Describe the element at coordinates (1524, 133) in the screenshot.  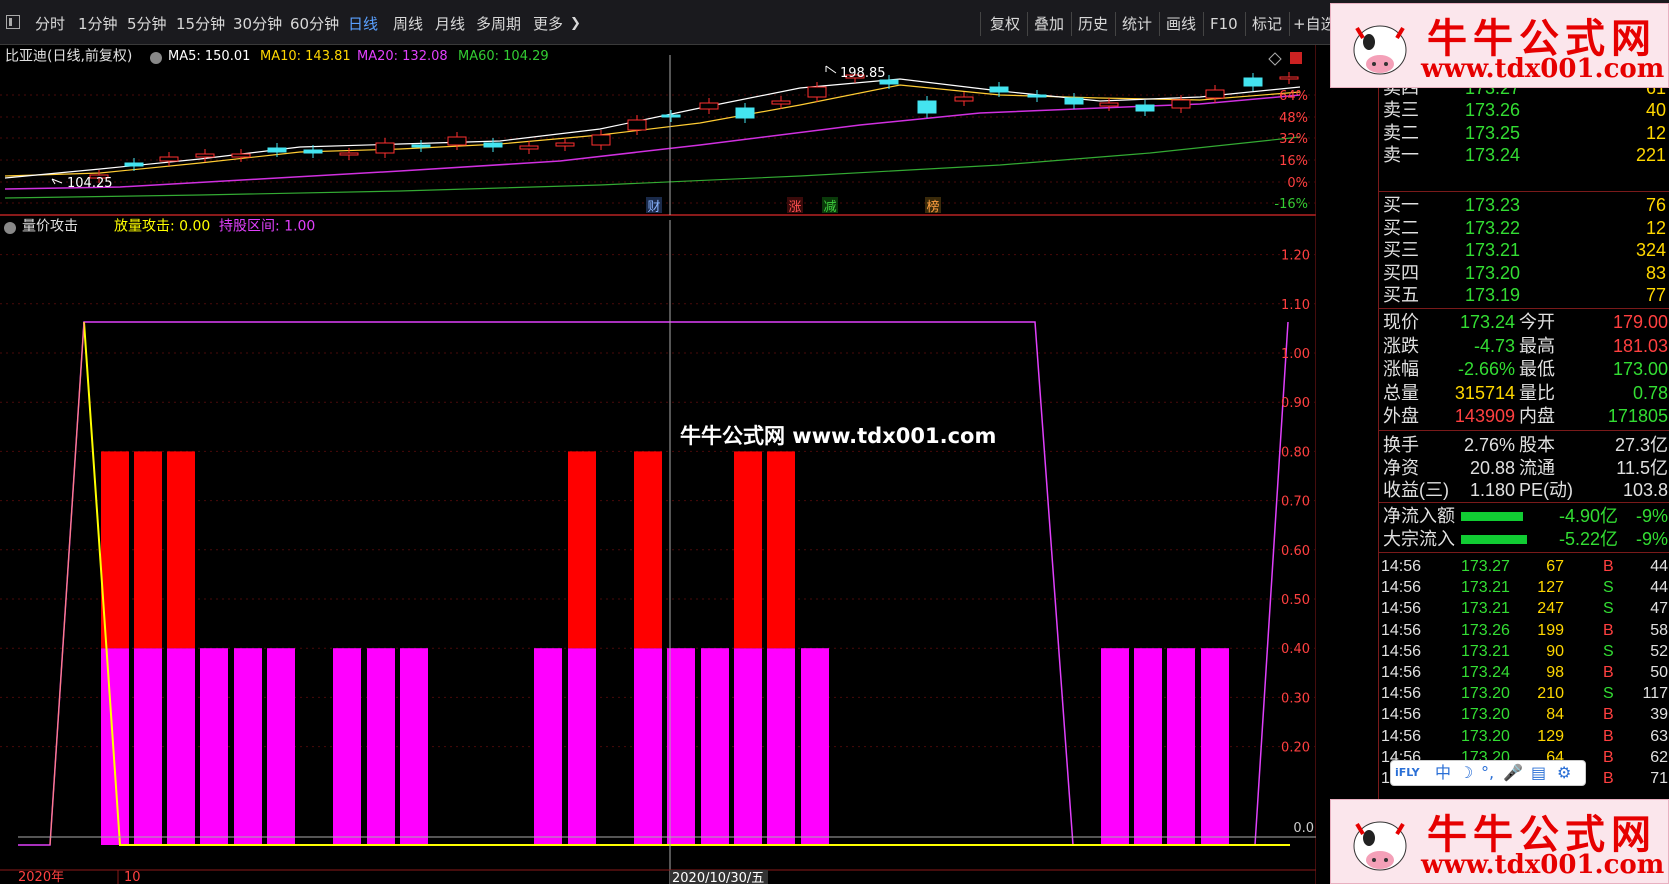
I see `ask-row: 卖二 173.25 12` at that location.